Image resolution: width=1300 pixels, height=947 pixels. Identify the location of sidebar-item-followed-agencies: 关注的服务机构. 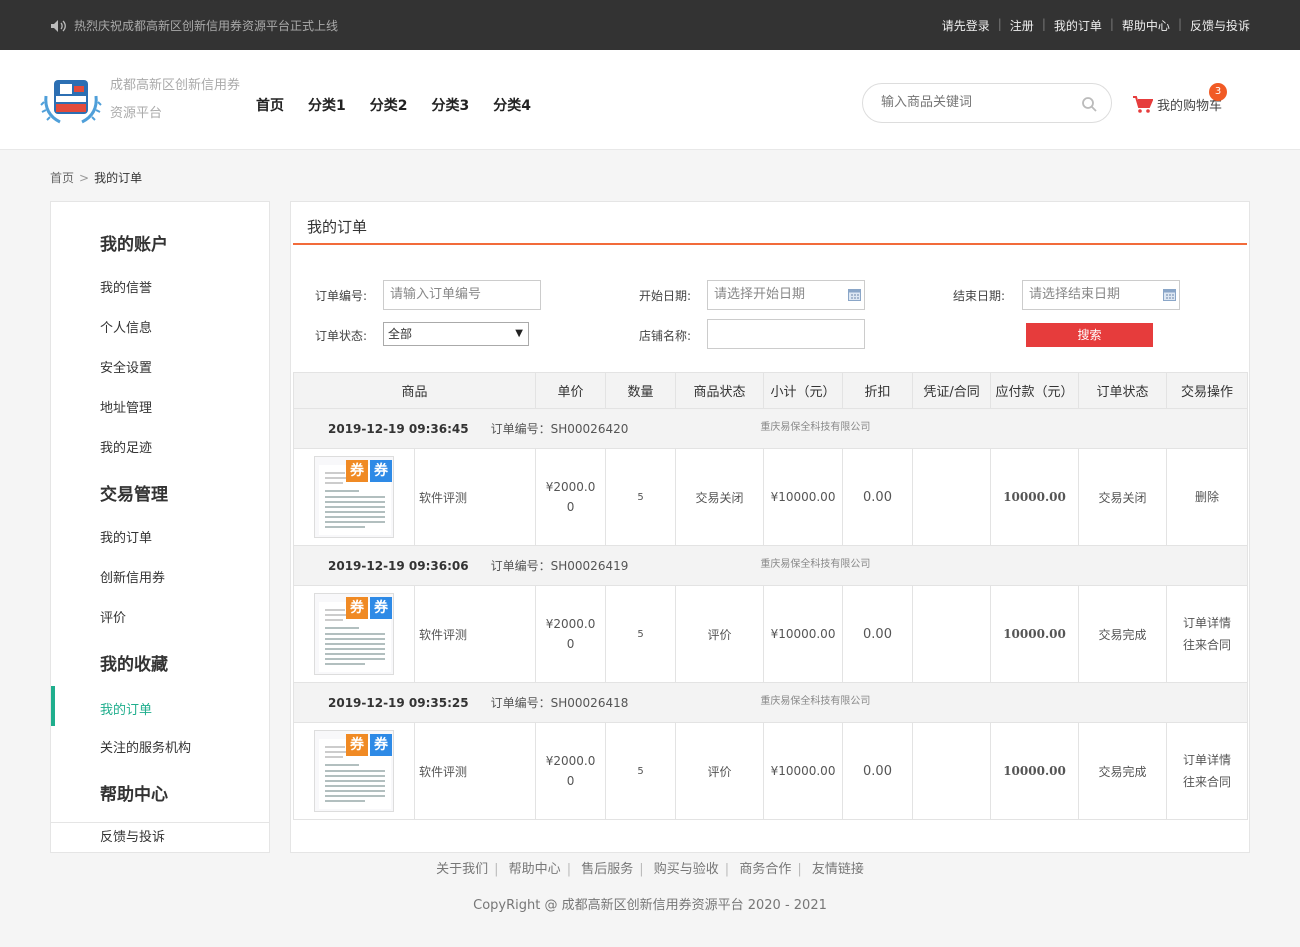
(145, 746).